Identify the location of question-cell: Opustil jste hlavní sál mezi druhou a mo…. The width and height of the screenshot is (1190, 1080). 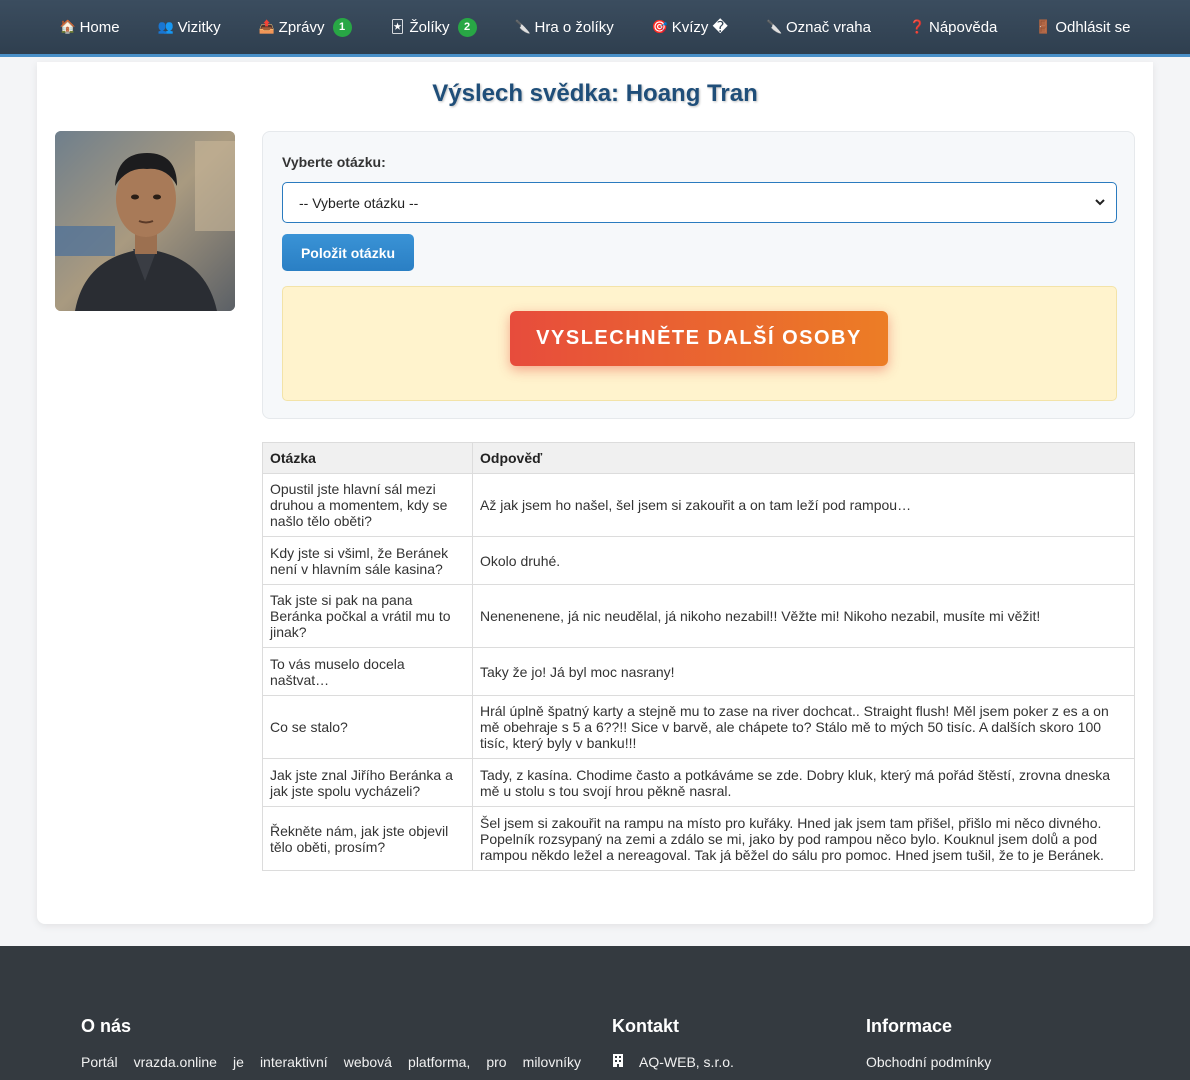
(367, 505).